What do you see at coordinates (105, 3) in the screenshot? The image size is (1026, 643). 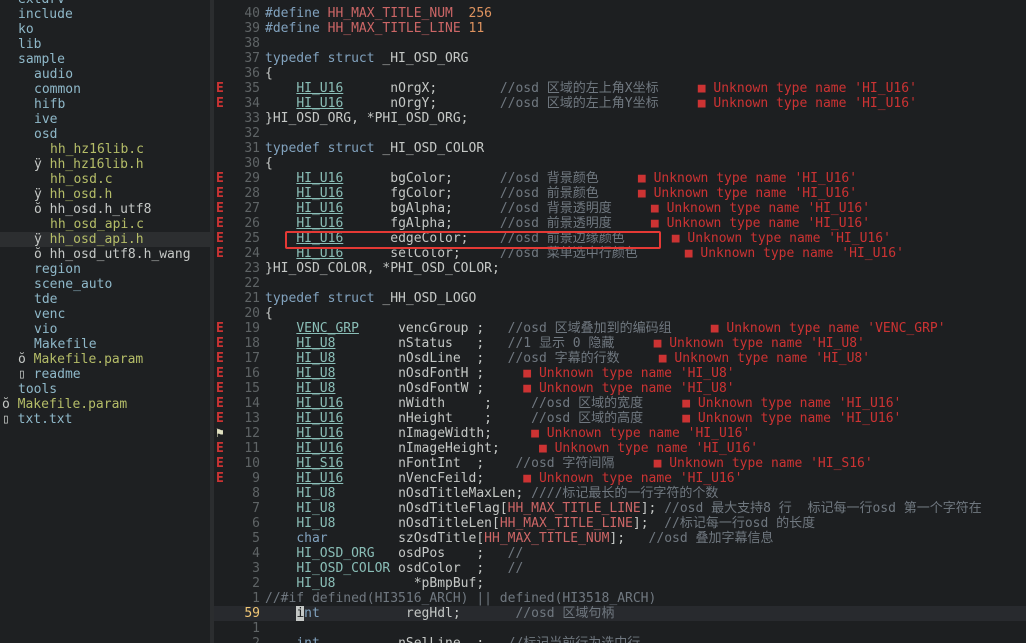 I see `tree-item: extdrv` at bounding box center [105, 3].